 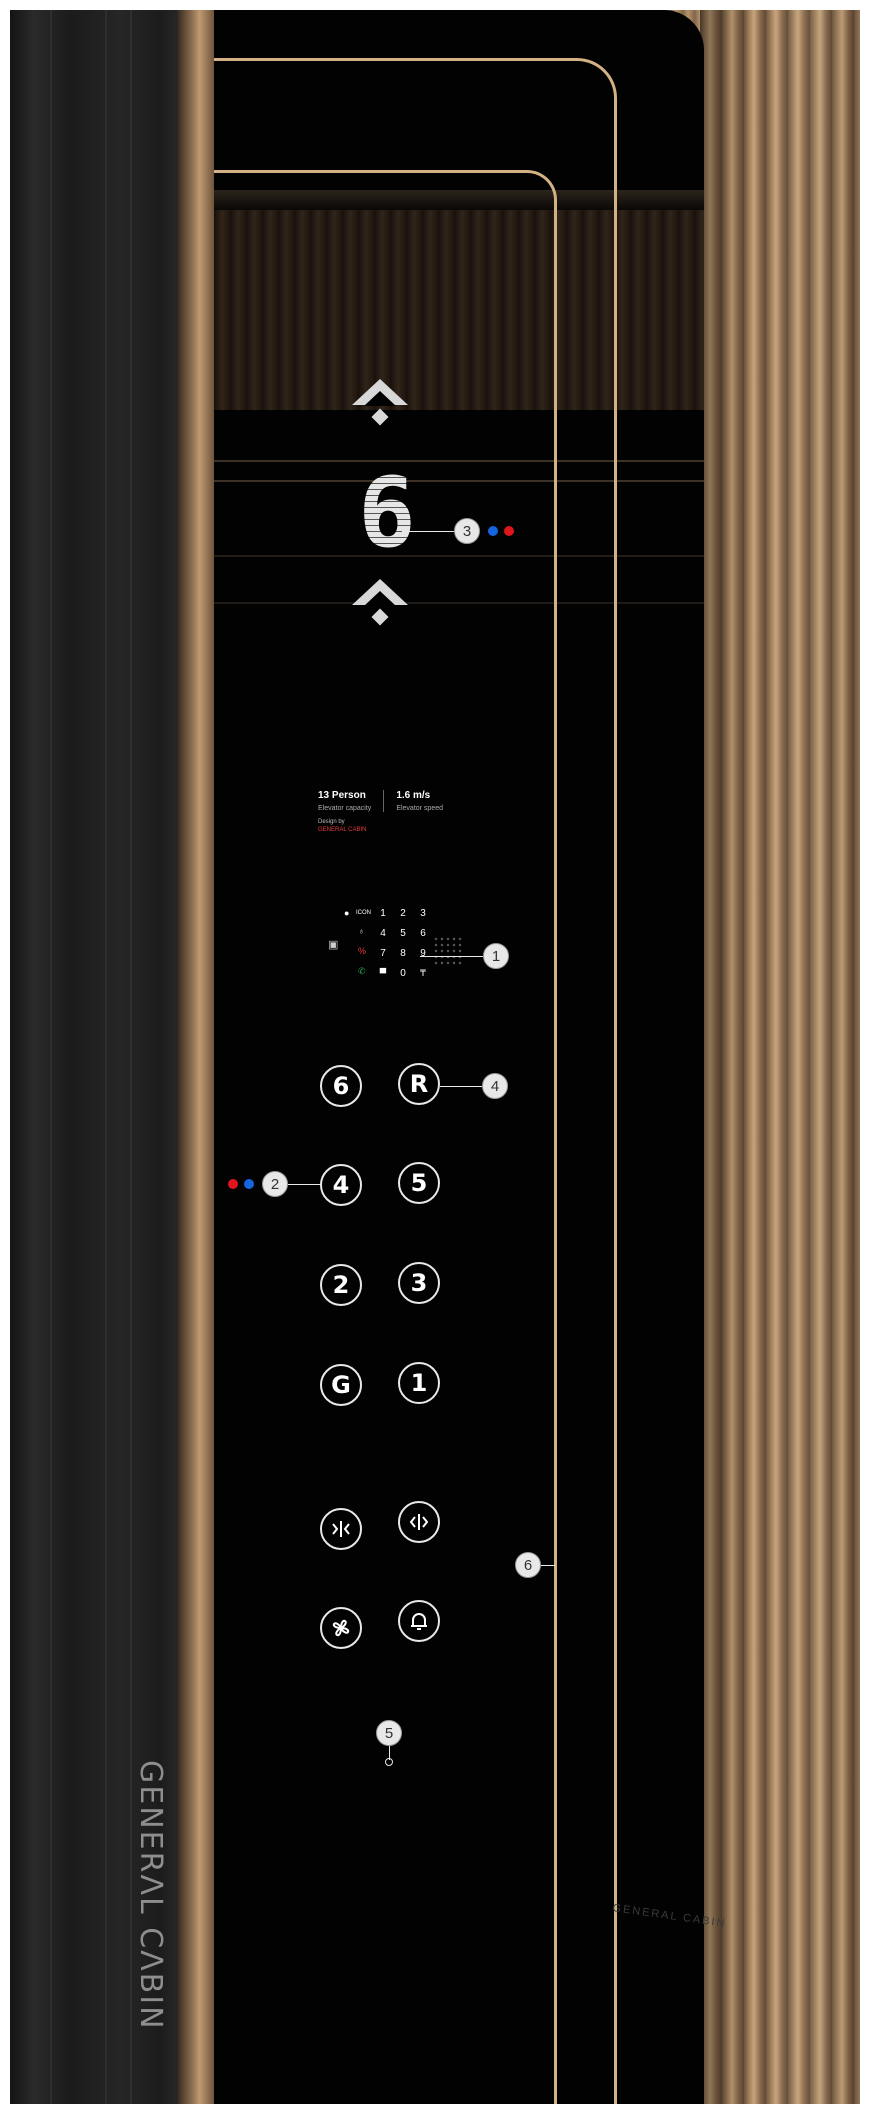 I want to click on door-open-button, so click(x=419, y=1522).